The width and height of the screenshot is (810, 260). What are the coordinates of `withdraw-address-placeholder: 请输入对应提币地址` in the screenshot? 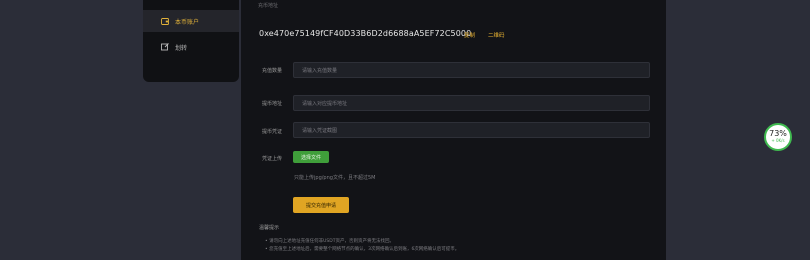 It's located at (325, 103).